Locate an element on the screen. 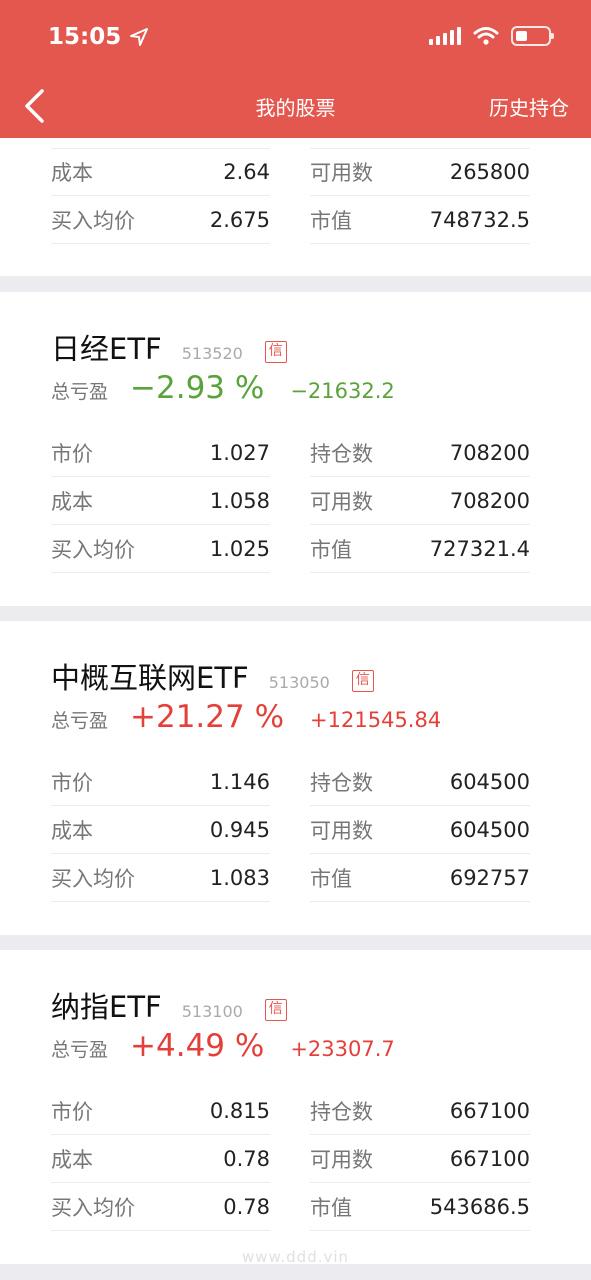 The height and width of the screenshot is (1280, 591). detail-row: 买入均价 1.083 is located at coordinates (160, 878).